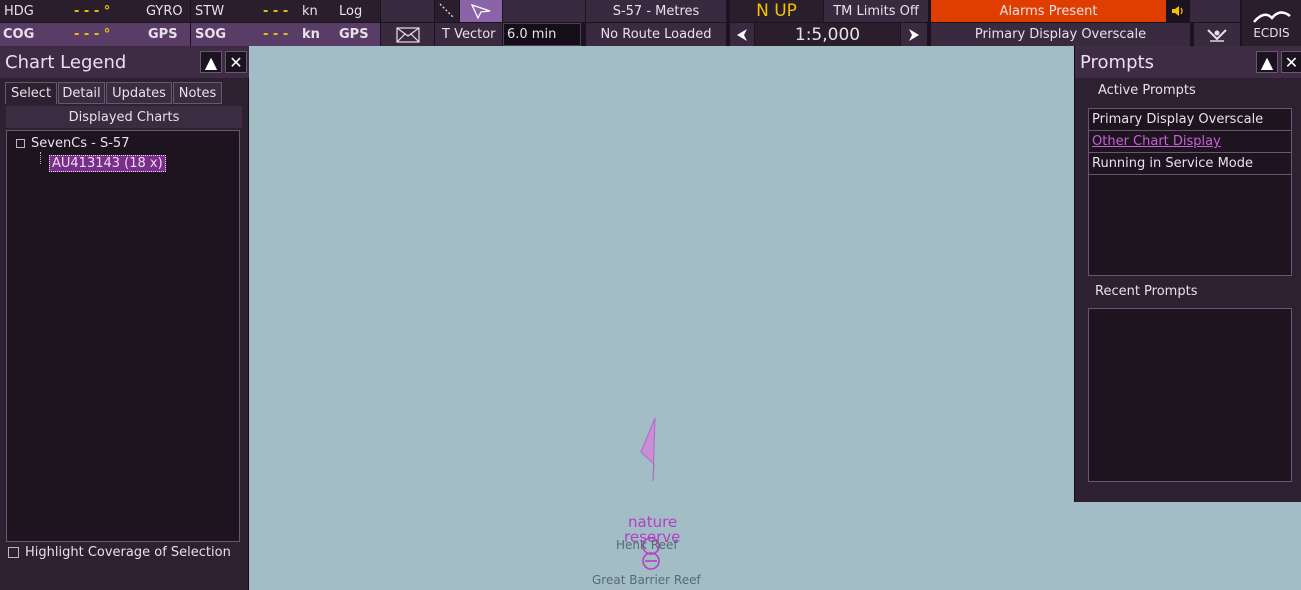 This screenshot has height=590, width=1301. I want to click on alarms-button: Alarms Present, so click(1048, 11).